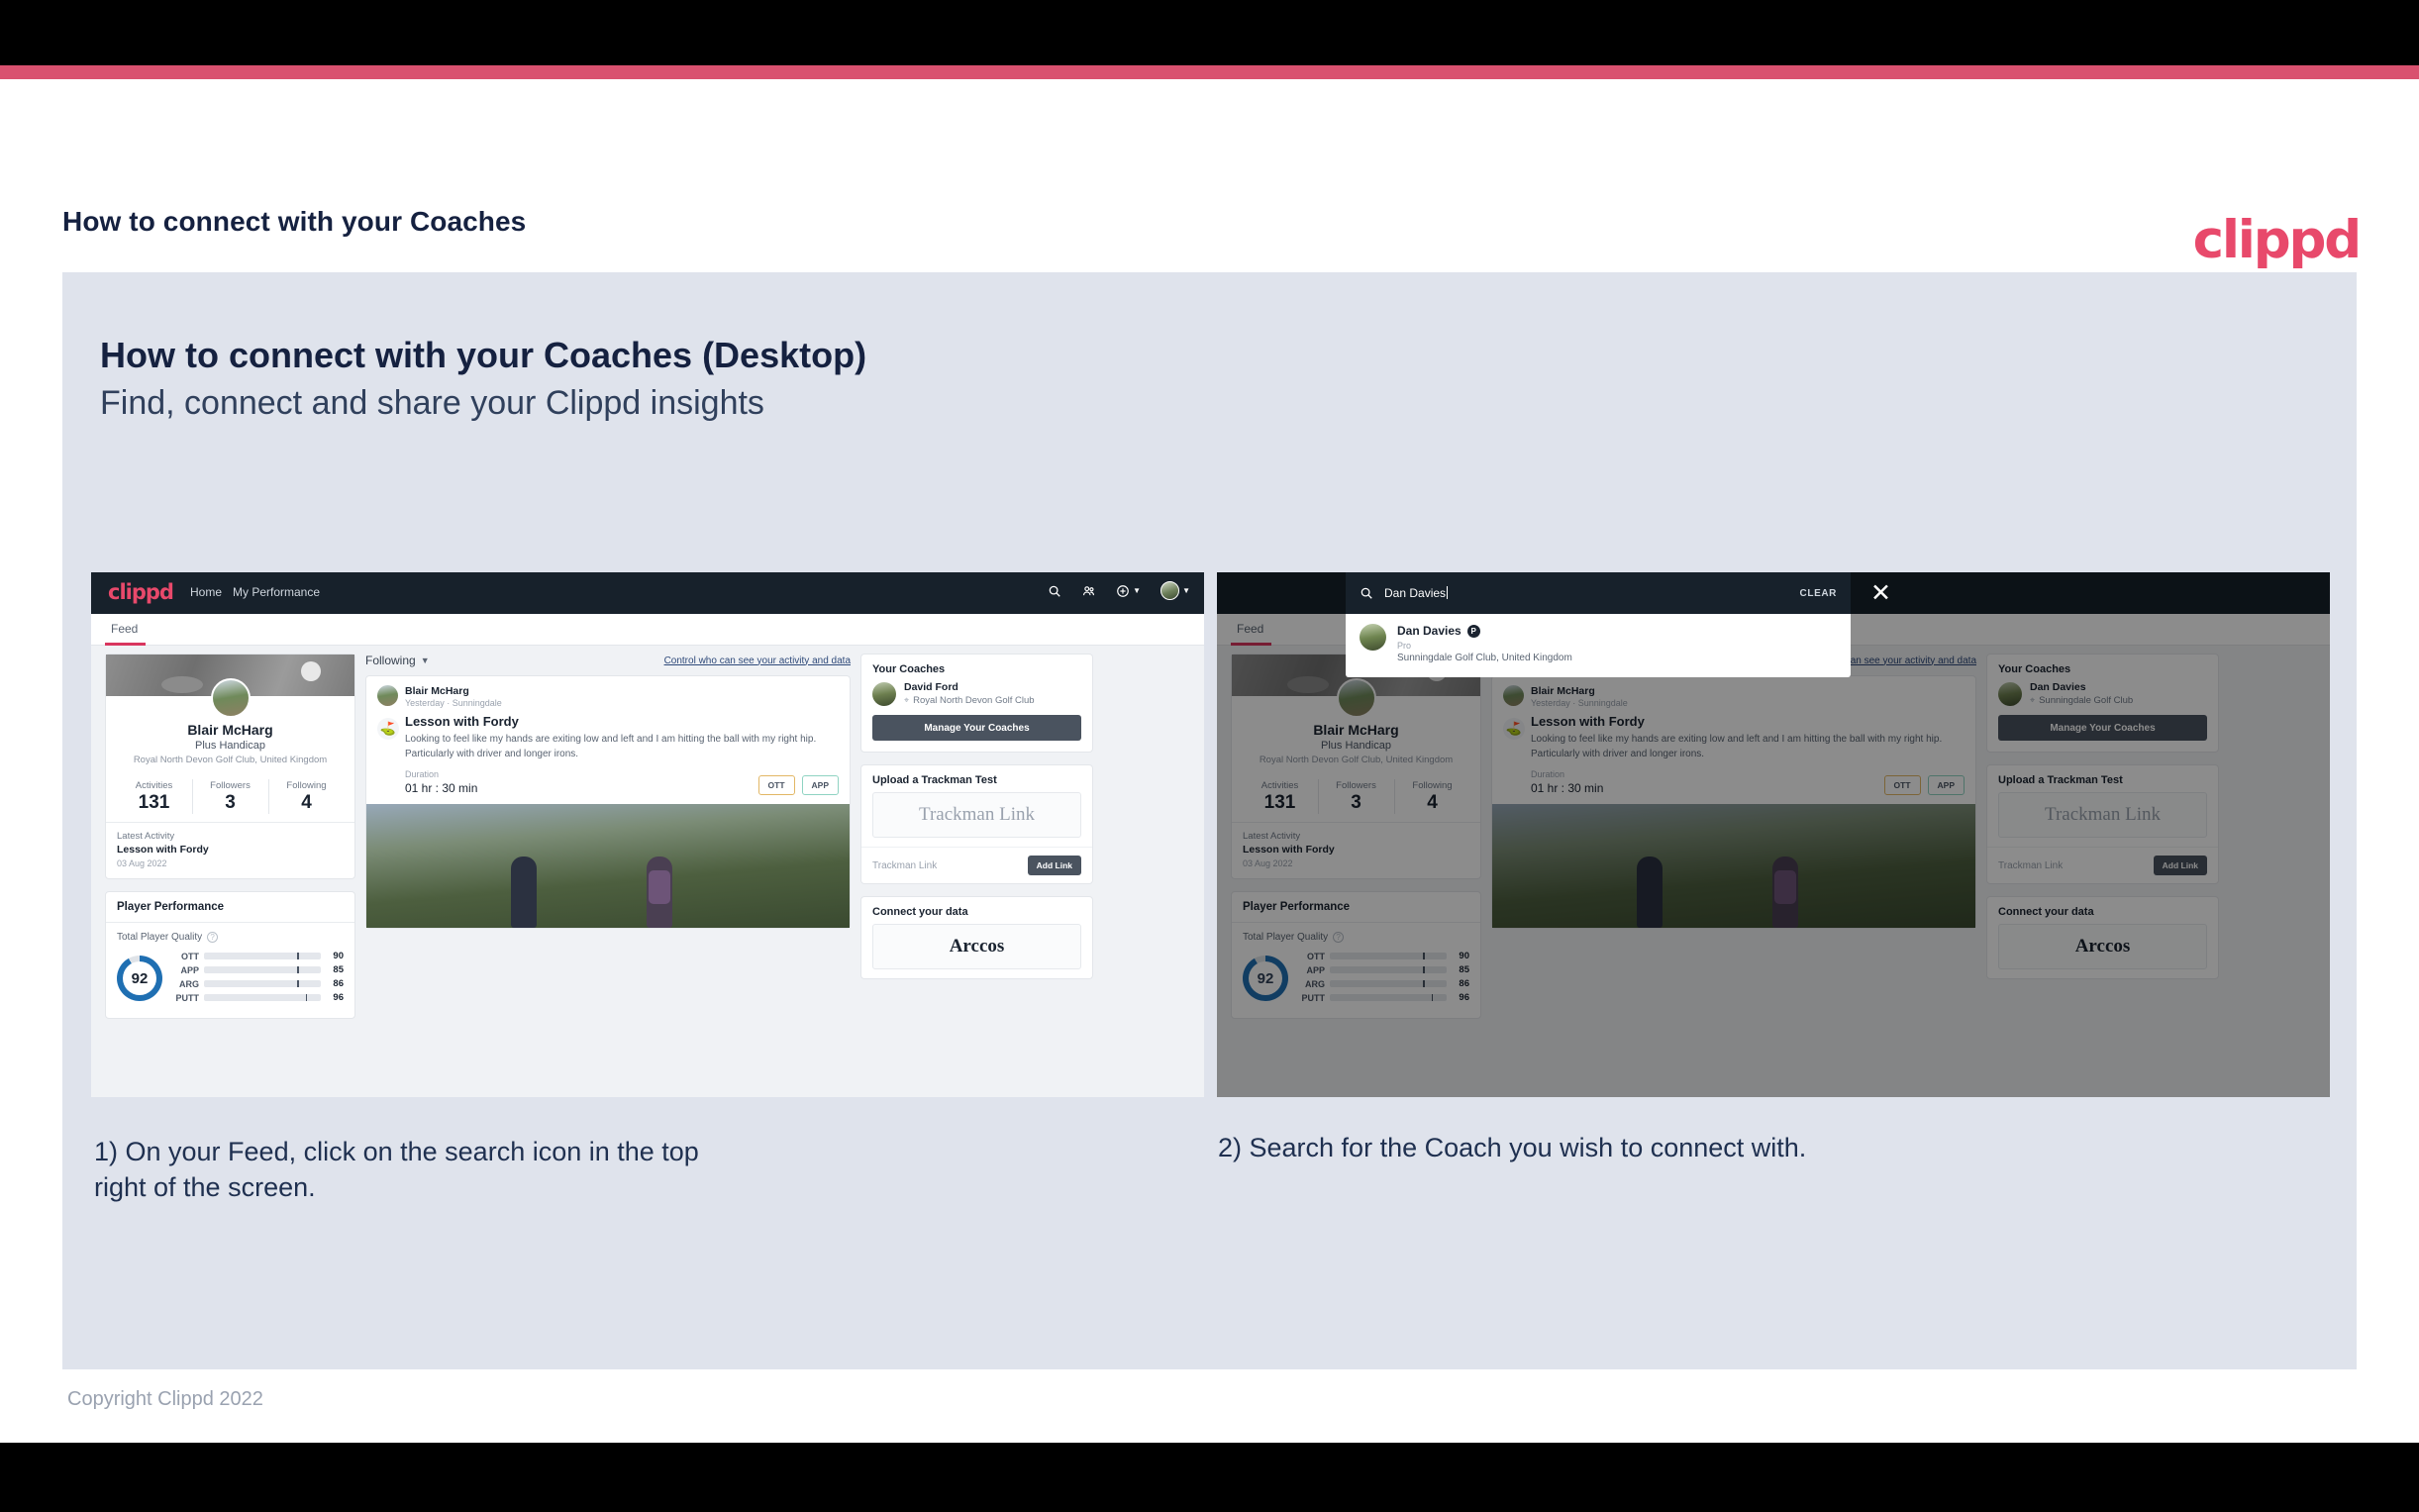 The height and width of the screenshot is (1512, 2419). What do you see at coordinates (124, 629) in the screenshot?
I see `tab-feed: Feed` at bounding box center [124, 629].